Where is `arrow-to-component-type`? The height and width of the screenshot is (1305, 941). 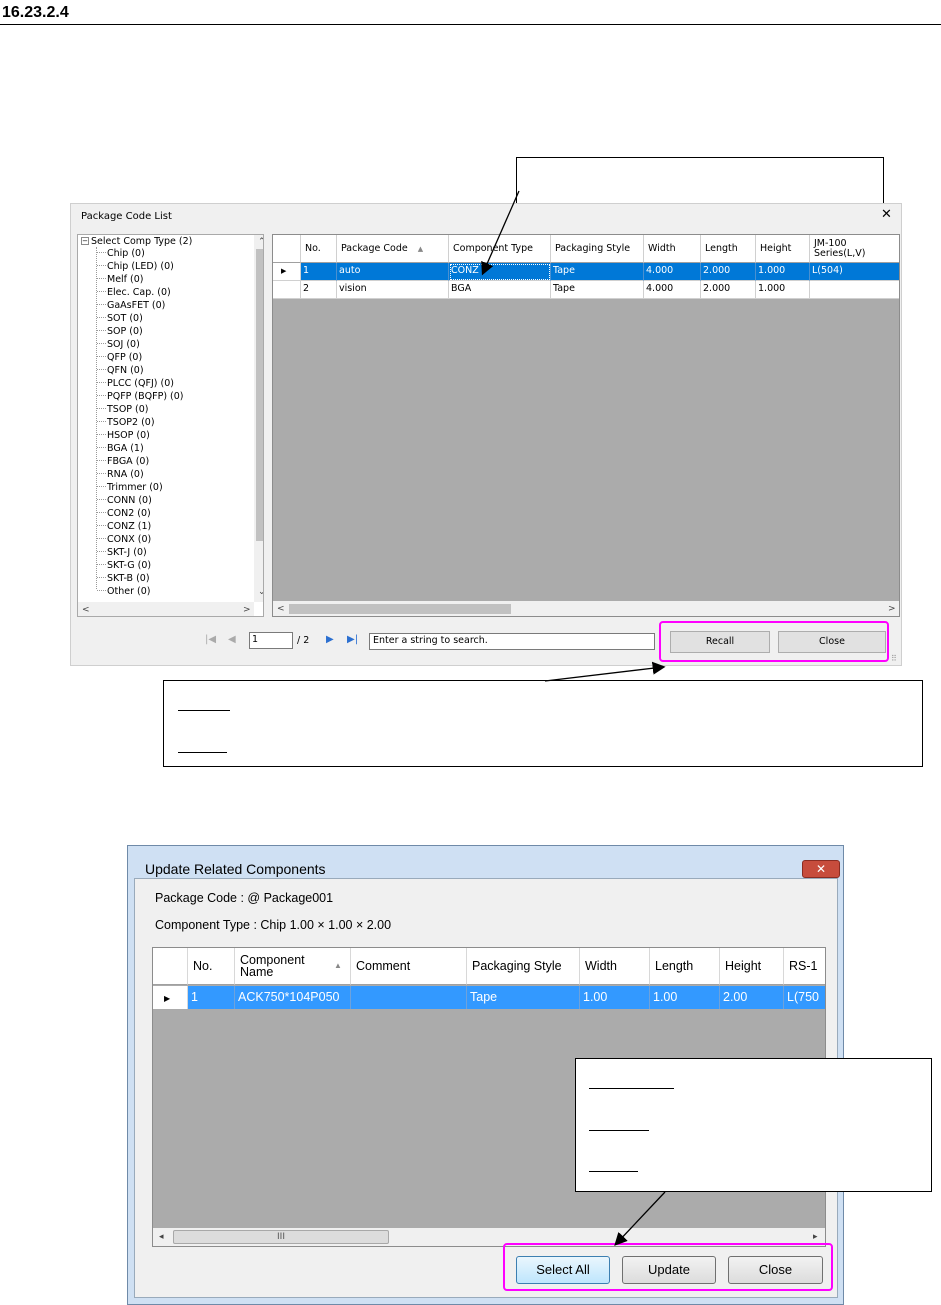
arrow-to-component-type is located at coordinates (500, 233).